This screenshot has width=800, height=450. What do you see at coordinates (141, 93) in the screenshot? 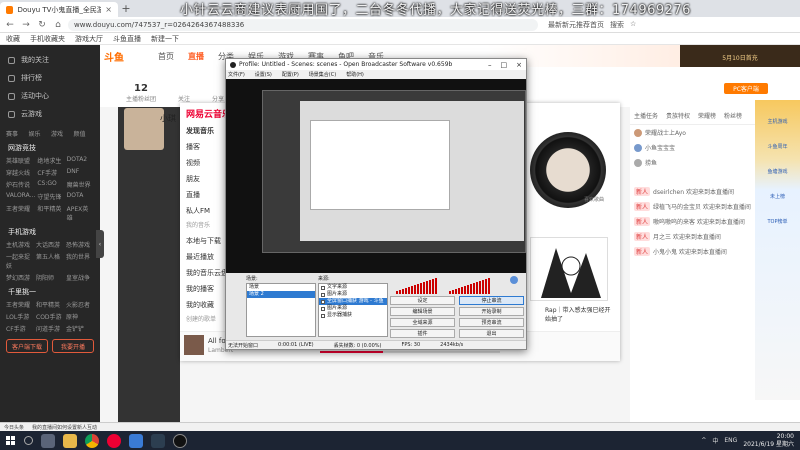
I see `fan-count: 12 主播粉丝团` at bounding box center [141, 93].